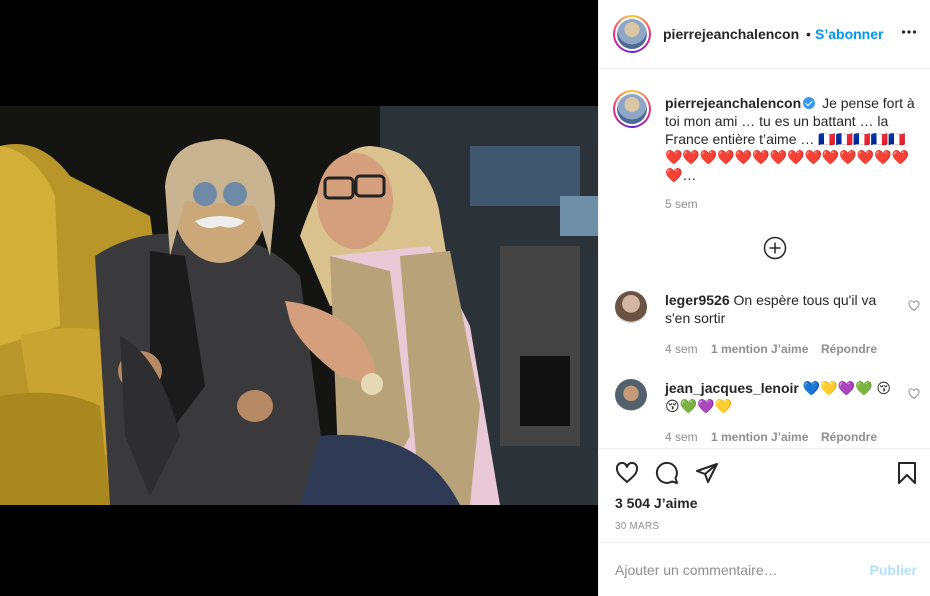 The image size is (930, 596). Describe the element at coordinates (733, 103) in the screenshot. I see `caption-username: pierrejeanchalencon` at that location.